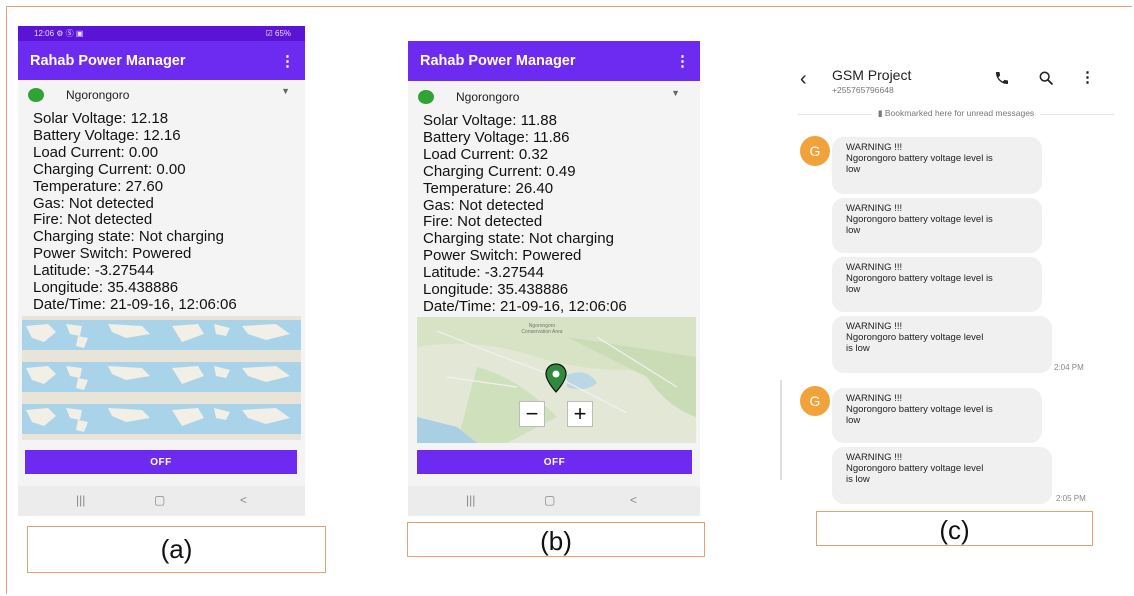  Describe the element at coordinates (959, 113) in the screenshot. I see `bookmark-note-text: Bookmarked here for unread messages` at that location.